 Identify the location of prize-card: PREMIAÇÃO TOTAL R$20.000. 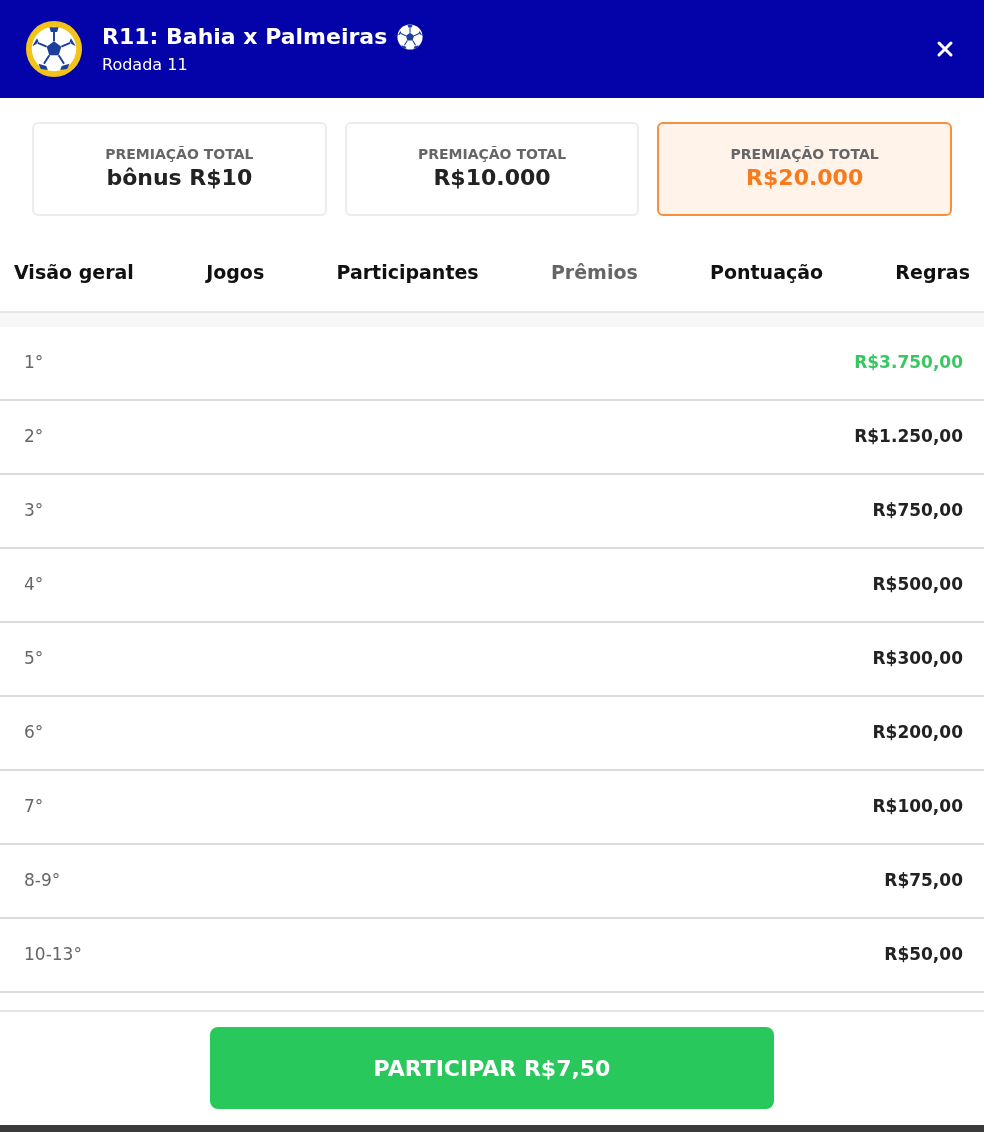
(804, 169).